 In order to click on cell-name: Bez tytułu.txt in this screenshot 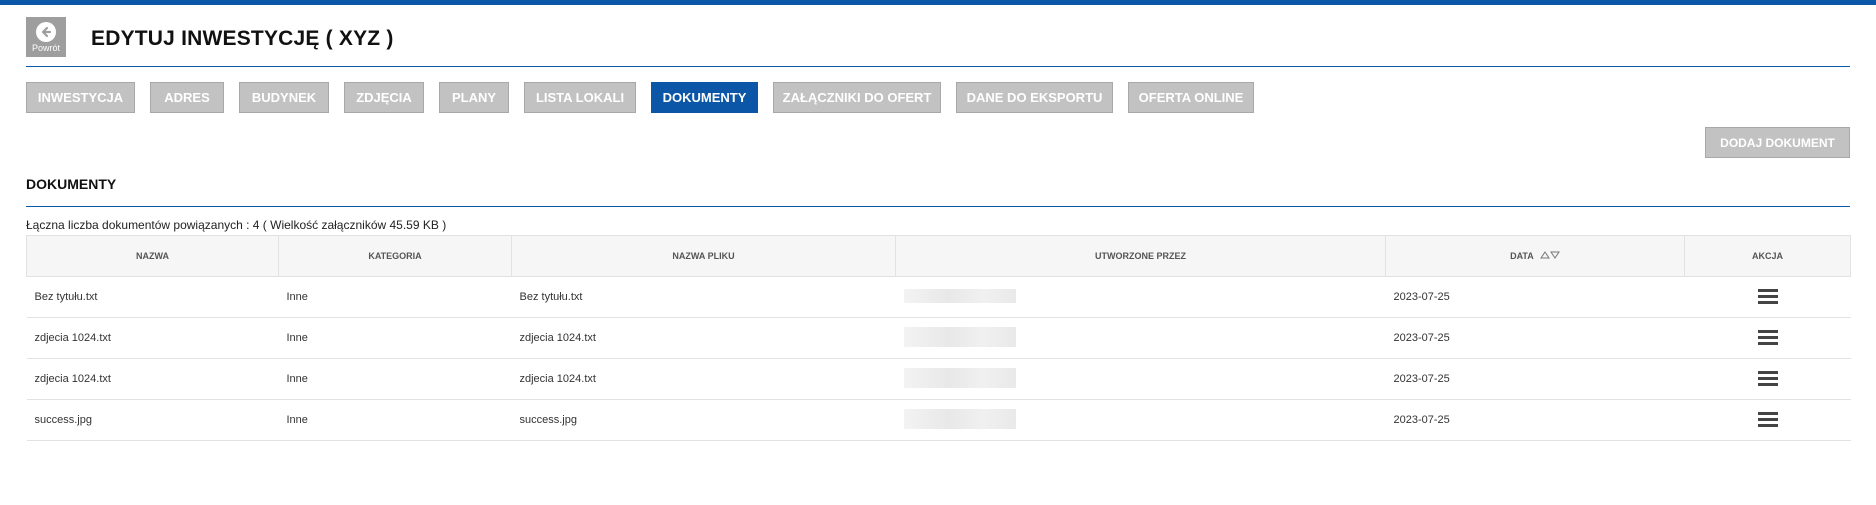, I will do `click(152, 297)`.